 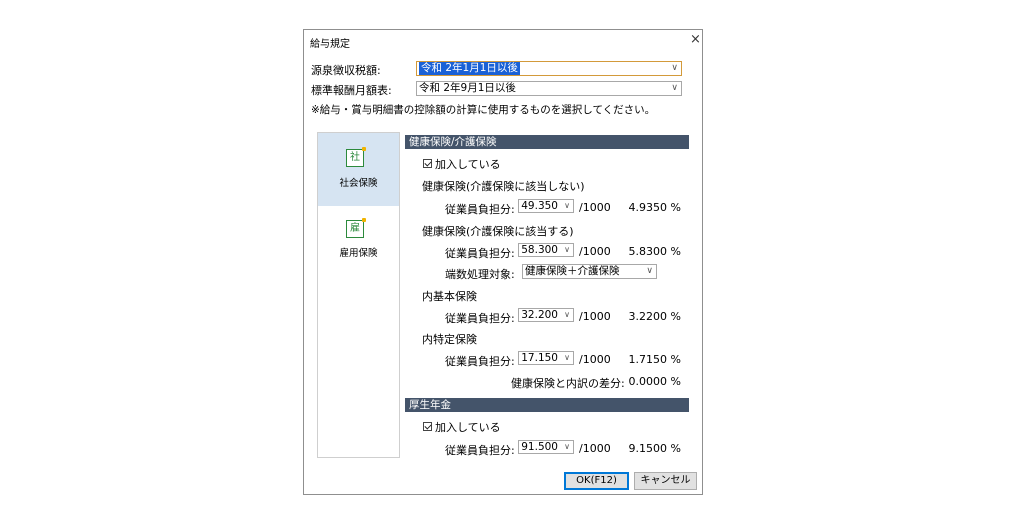 I want to click on koyou-icon: 雇, so click(x=356, y=228).